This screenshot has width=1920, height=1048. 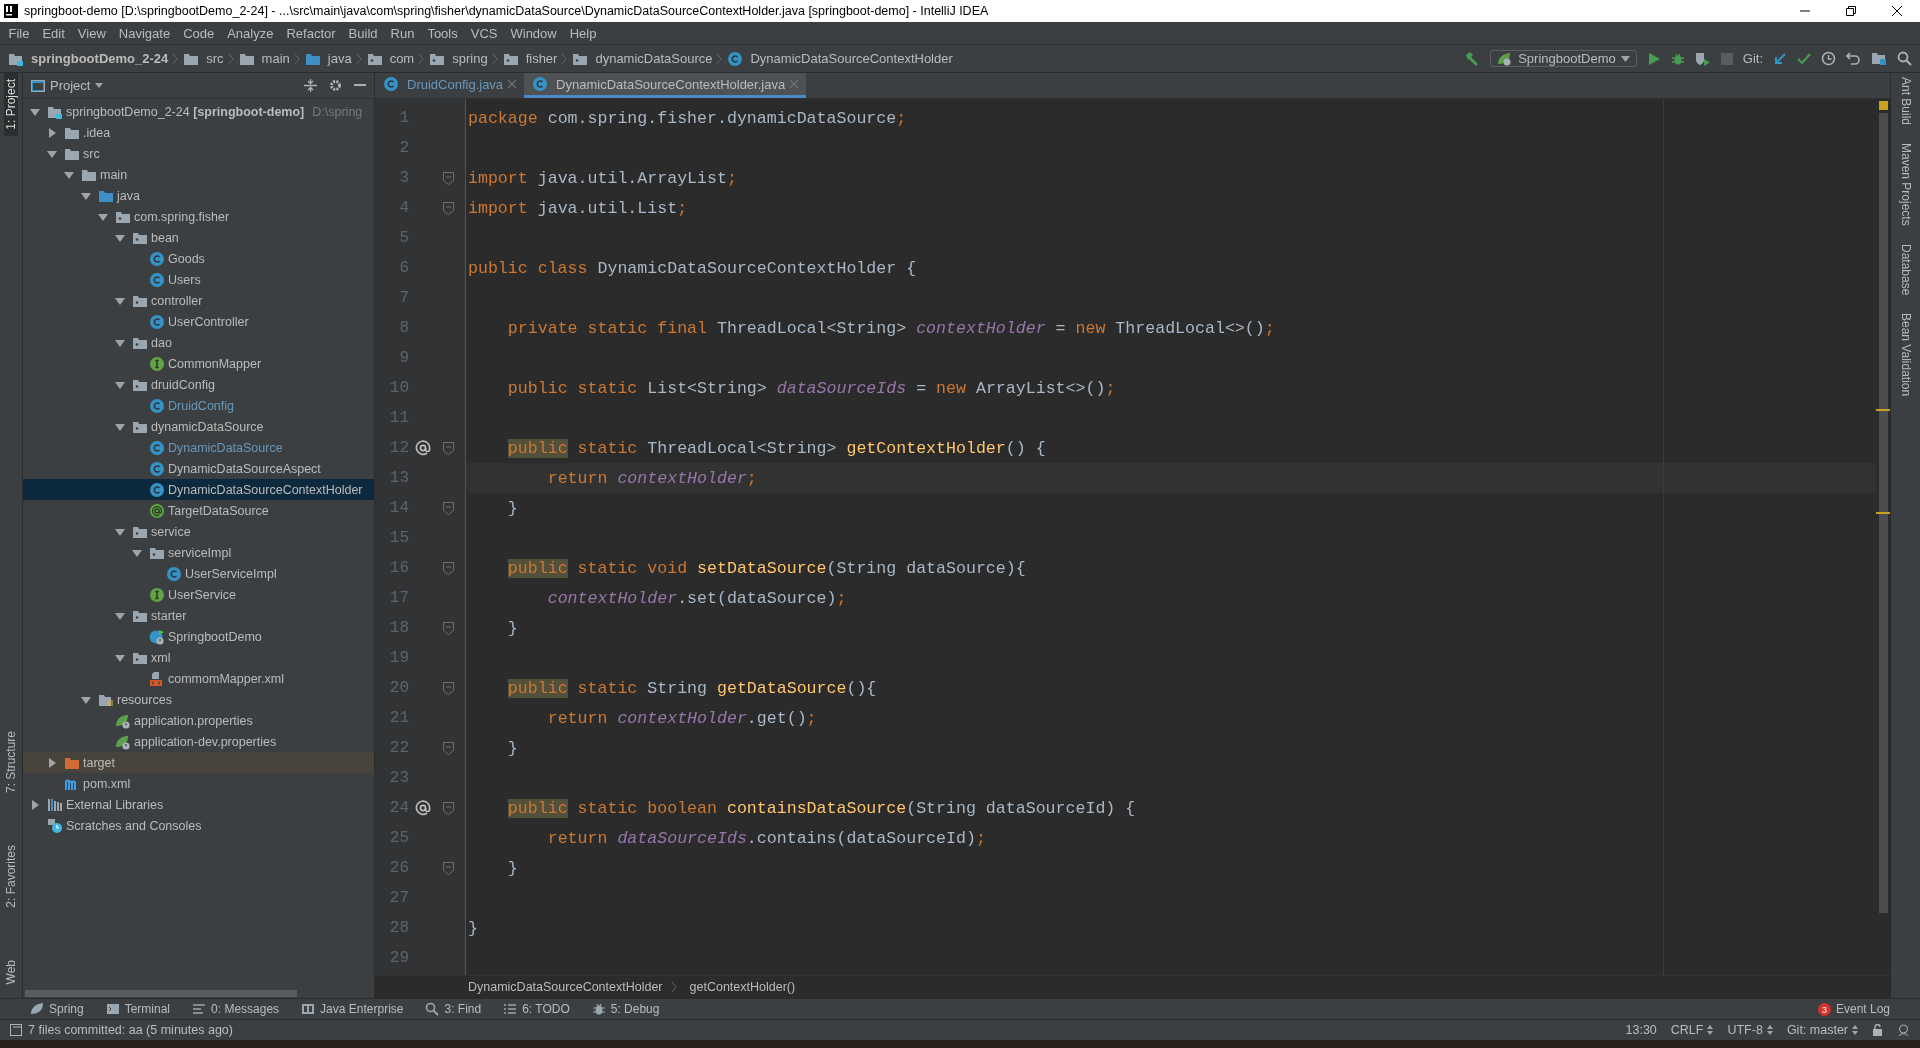 I want to click on breadcrumb: DynamicDataSourceContextHolder, so click(x=842, y=58).